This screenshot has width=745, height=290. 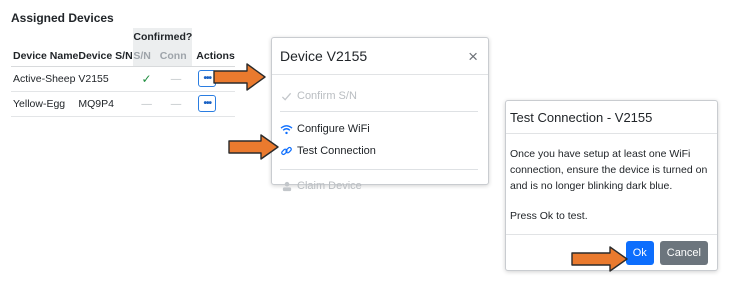 I want to click on cancel-button: Cancel, so click(x=683, y=252).